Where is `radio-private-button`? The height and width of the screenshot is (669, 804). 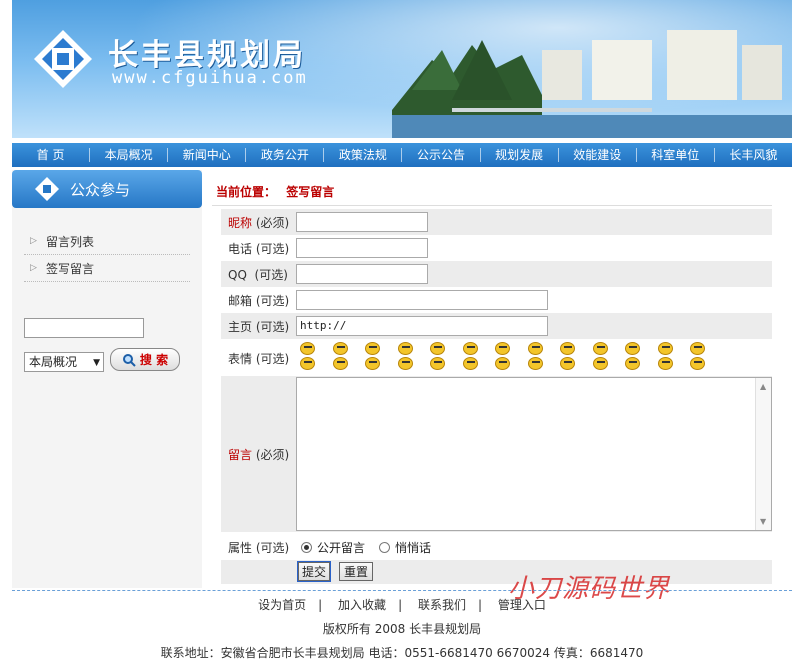 radio-private-button is located at coordinates (385, 547).